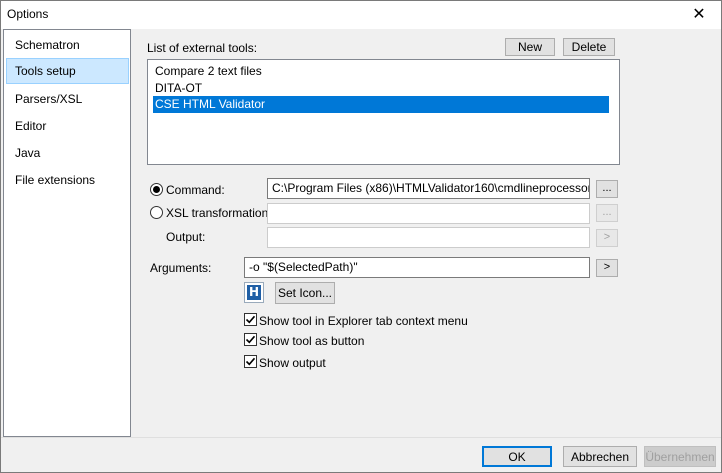 This screenshot has height=473, width=722. What do you see at coordinates (292, 363) in the screenshot?
I see `show-output-label: Show output` at bounding box center [292, 363].